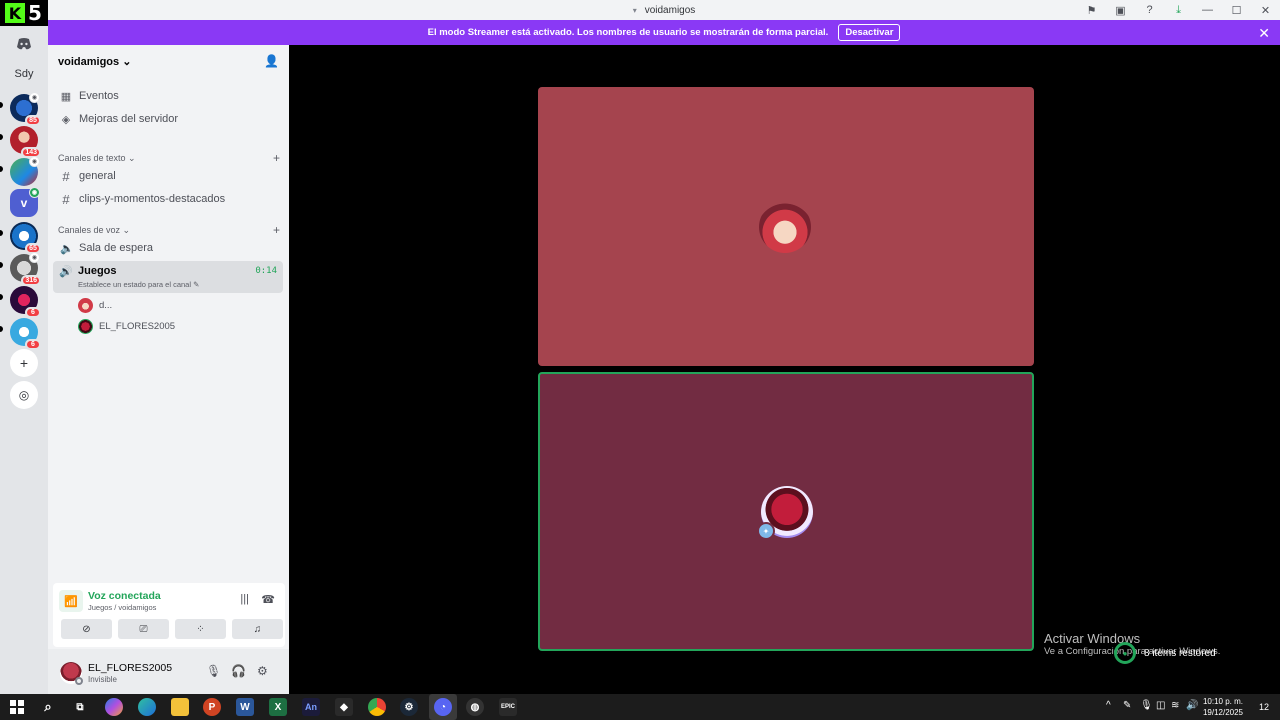  I want to click on channel-status-prompt: Establece un estado para el canal ✎, so click(138, 284).